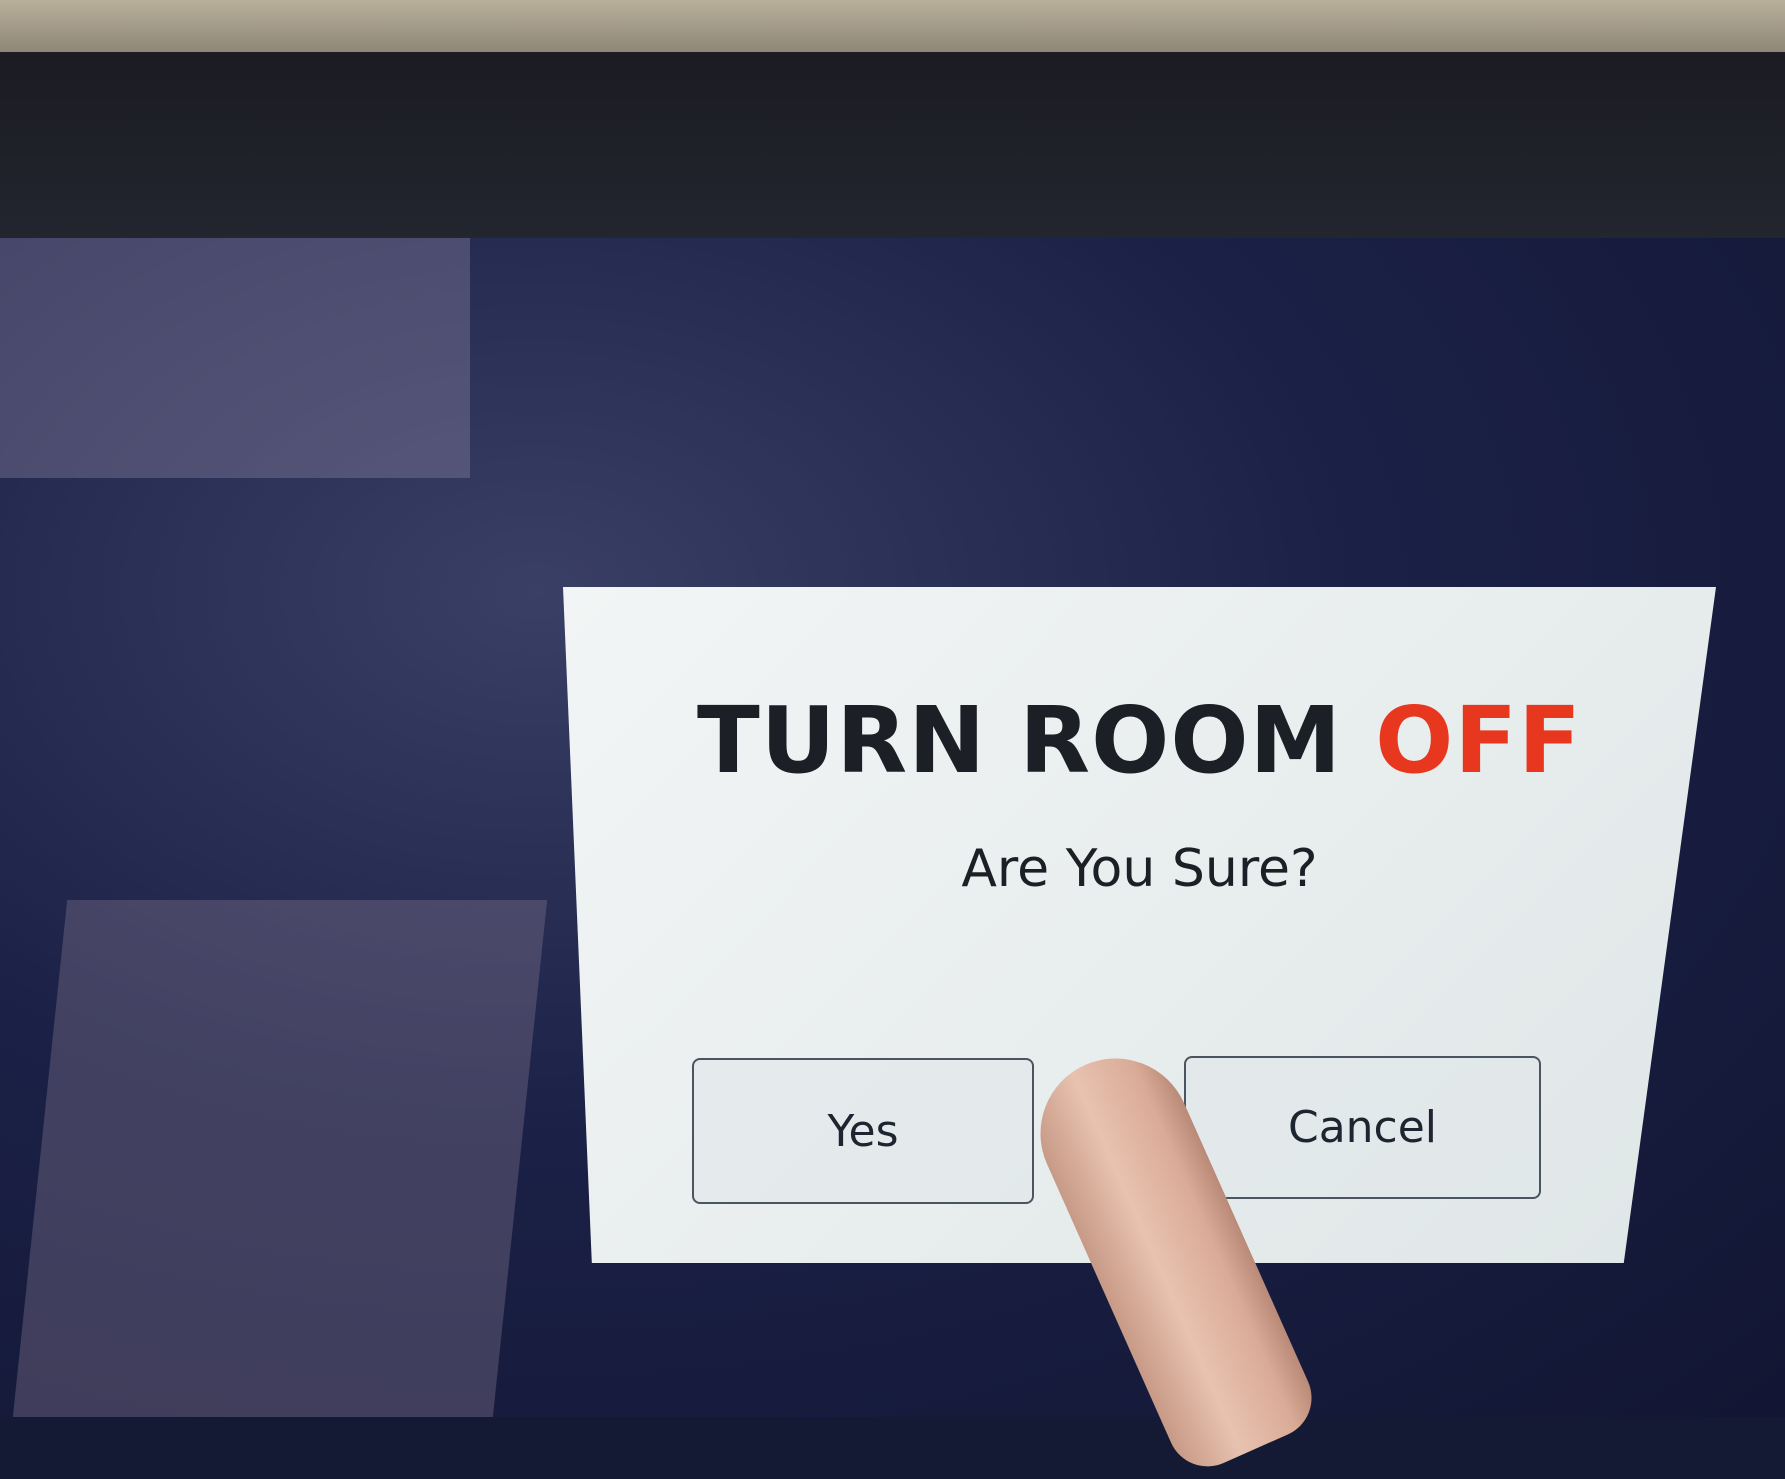 The height and width of the screenshot is (1479, 1785). Describe the element at coordinates (1036, 740) in the screenshot. I see `title-main: TURN ROOM` at that location.